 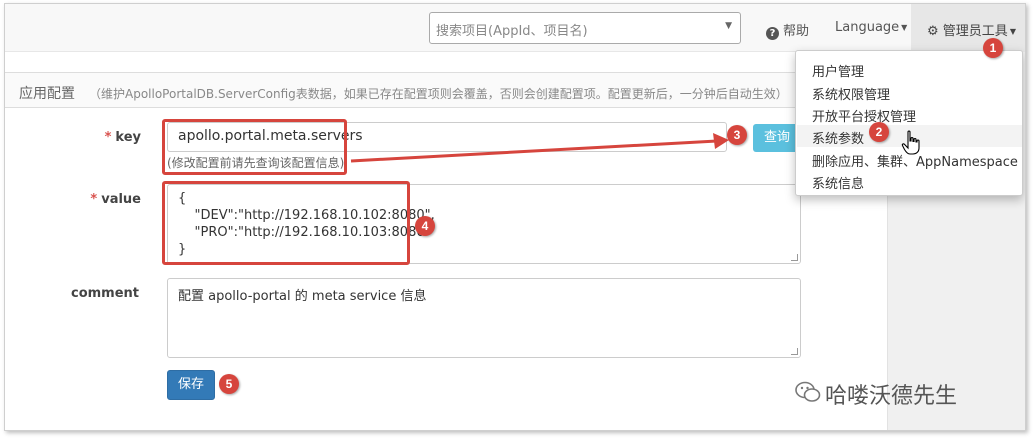 I want to click on annotation-box-value, so click(x=286, y=223).